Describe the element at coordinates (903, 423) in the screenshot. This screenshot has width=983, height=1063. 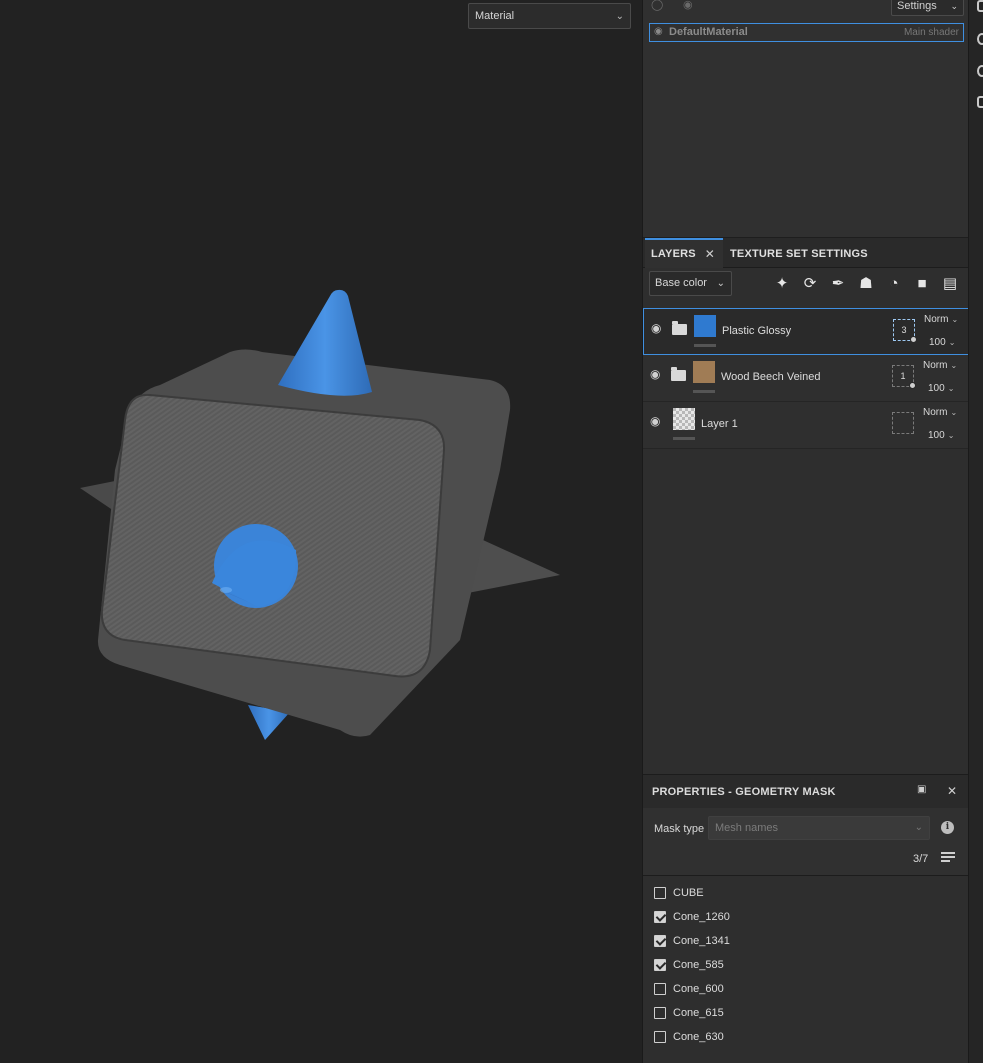
I see `mask-slot` at that location.